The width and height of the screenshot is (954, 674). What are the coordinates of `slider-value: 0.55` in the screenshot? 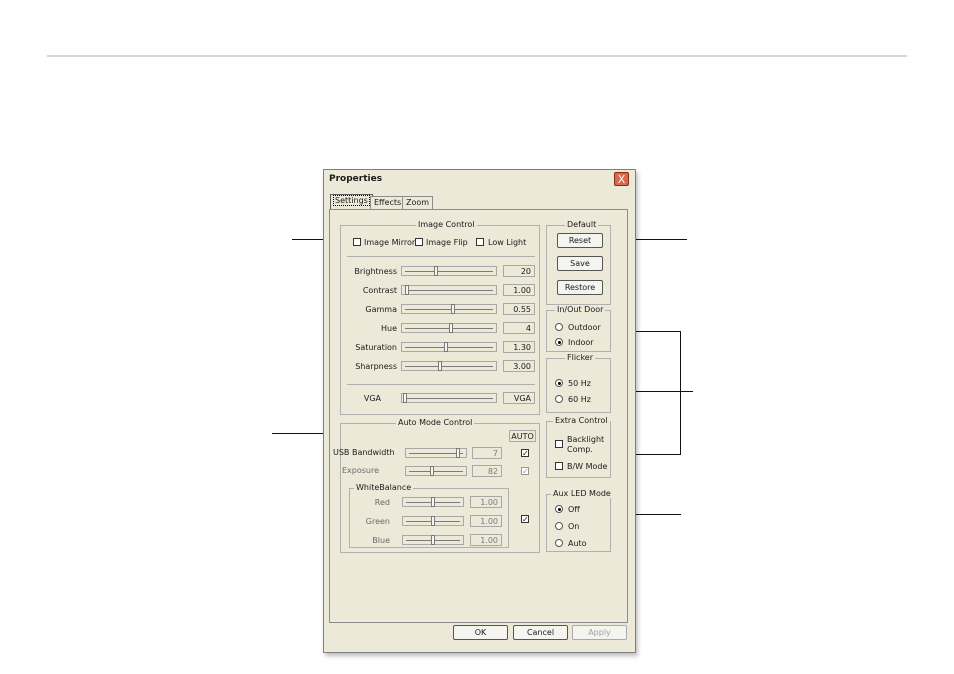 It's located at (519, 309).